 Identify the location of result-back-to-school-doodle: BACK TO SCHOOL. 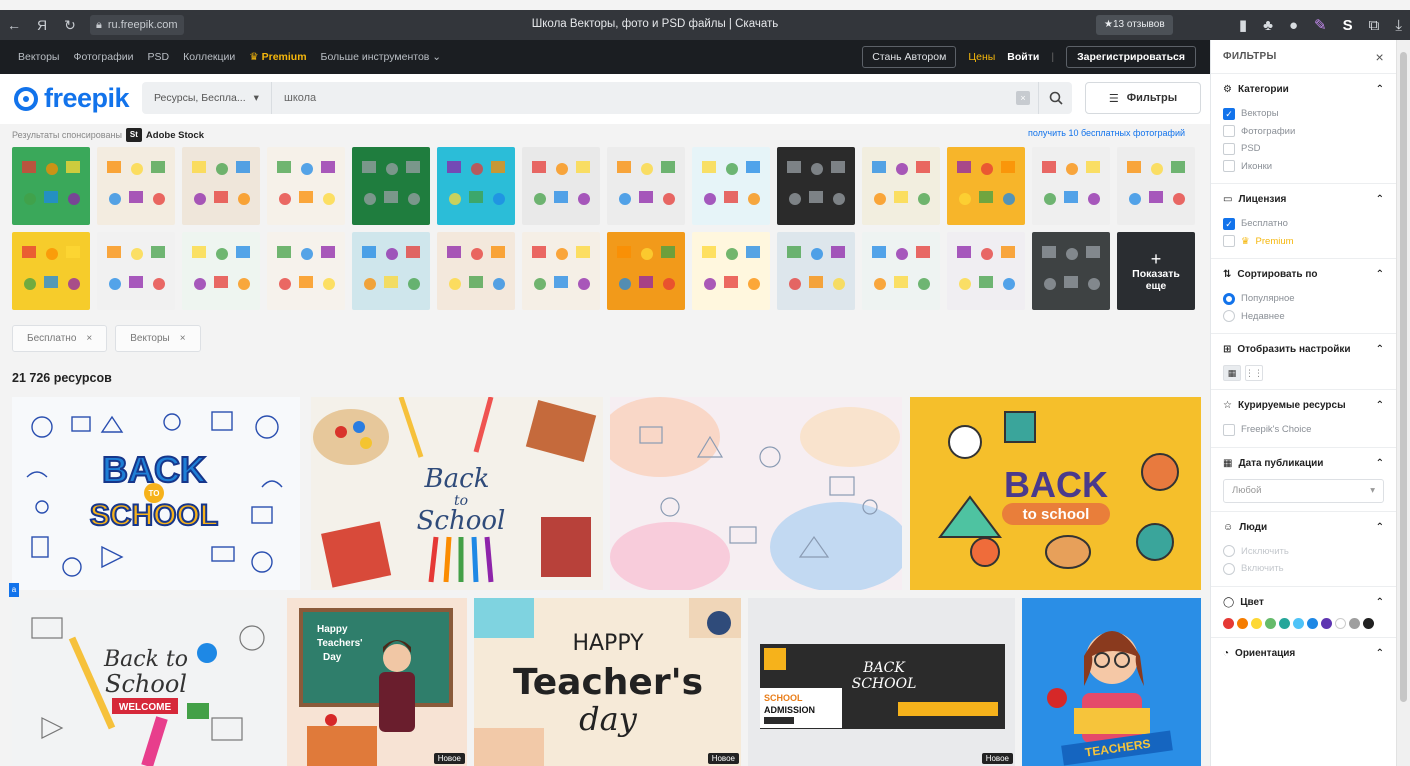
(156, 493).